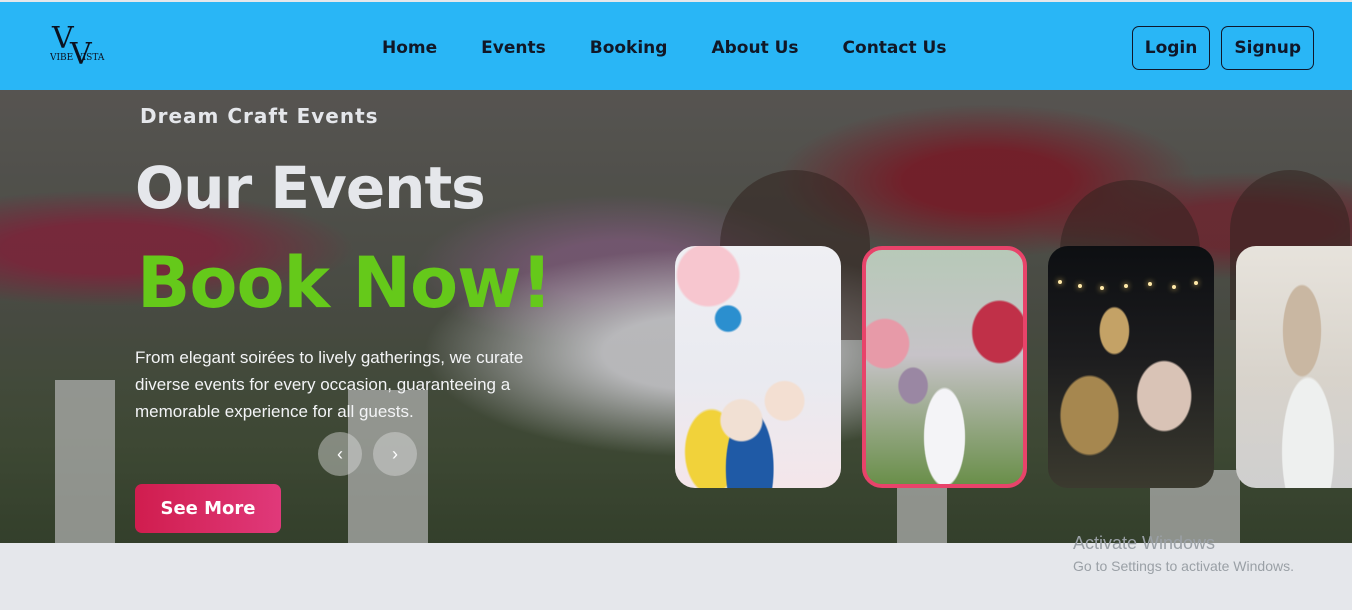 The width and height of the screenshot is (1352, 610). Describe the element at coordinates (85, 461) in the screenshot. I see `background-pillar` at that location.